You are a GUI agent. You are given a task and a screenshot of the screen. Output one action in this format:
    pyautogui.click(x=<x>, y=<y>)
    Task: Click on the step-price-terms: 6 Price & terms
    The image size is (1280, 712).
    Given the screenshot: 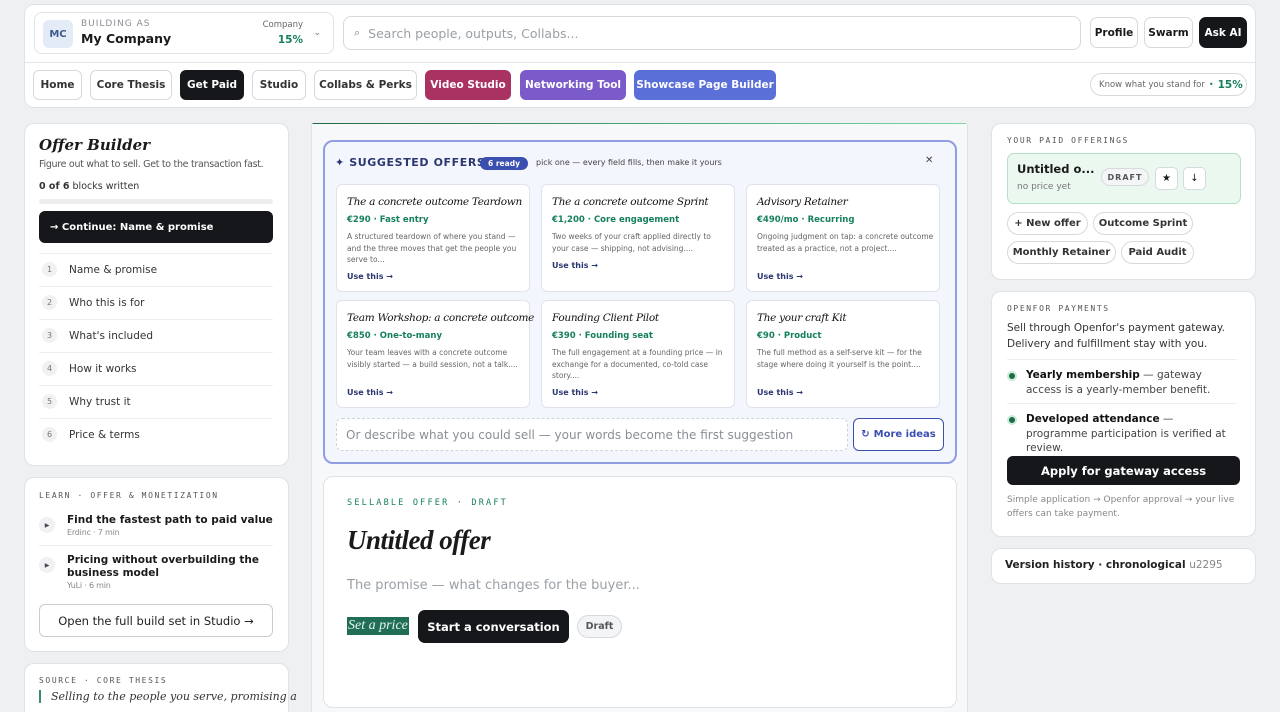 What is the action you would take?
    pyautogui.click(x=156, y=434)
    